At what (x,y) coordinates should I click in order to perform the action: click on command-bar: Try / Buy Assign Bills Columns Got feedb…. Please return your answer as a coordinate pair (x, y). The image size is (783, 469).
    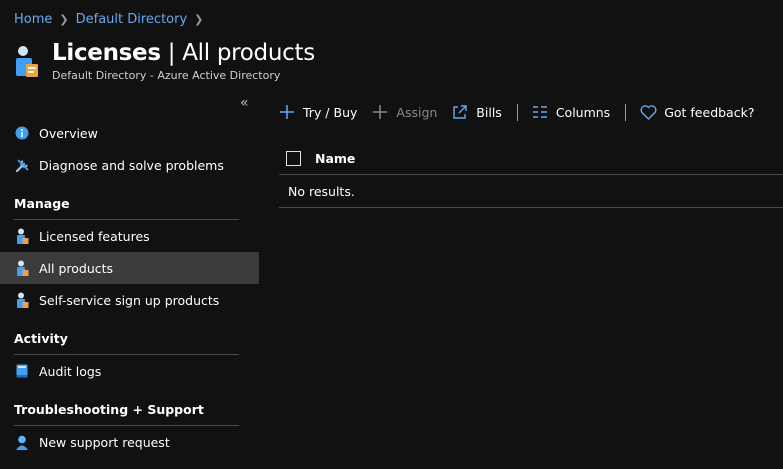
    Looking at the image, I should click on (524, 112).